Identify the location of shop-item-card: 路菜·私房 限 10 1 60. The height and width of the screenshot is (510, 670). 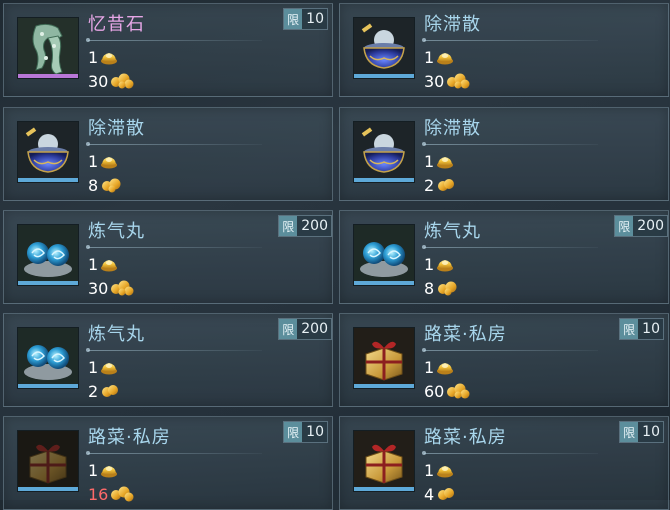
(504, 360).